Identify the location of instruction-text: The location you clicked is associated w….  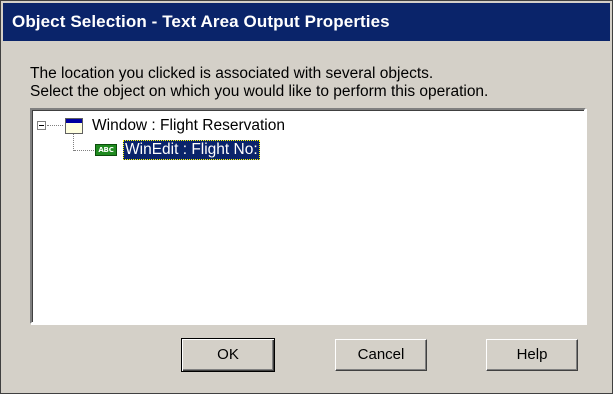
(259, 83).